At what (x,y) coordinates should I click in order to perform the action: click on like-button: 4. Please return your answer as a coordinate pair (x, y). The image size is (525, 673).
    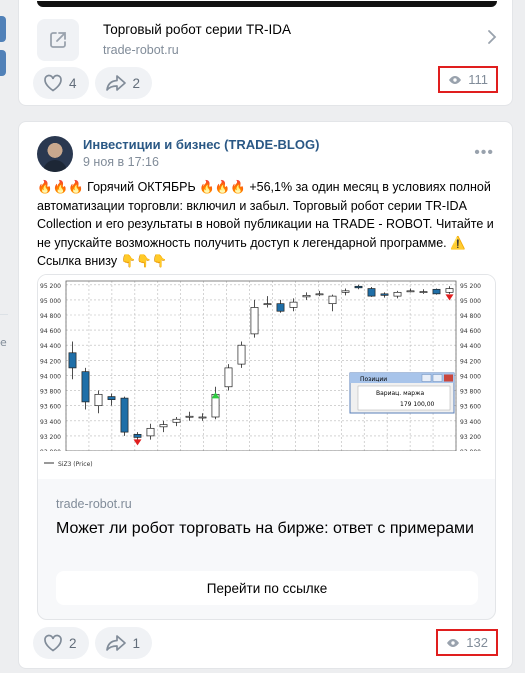
    Looking at the image, I should click on (61, 83).